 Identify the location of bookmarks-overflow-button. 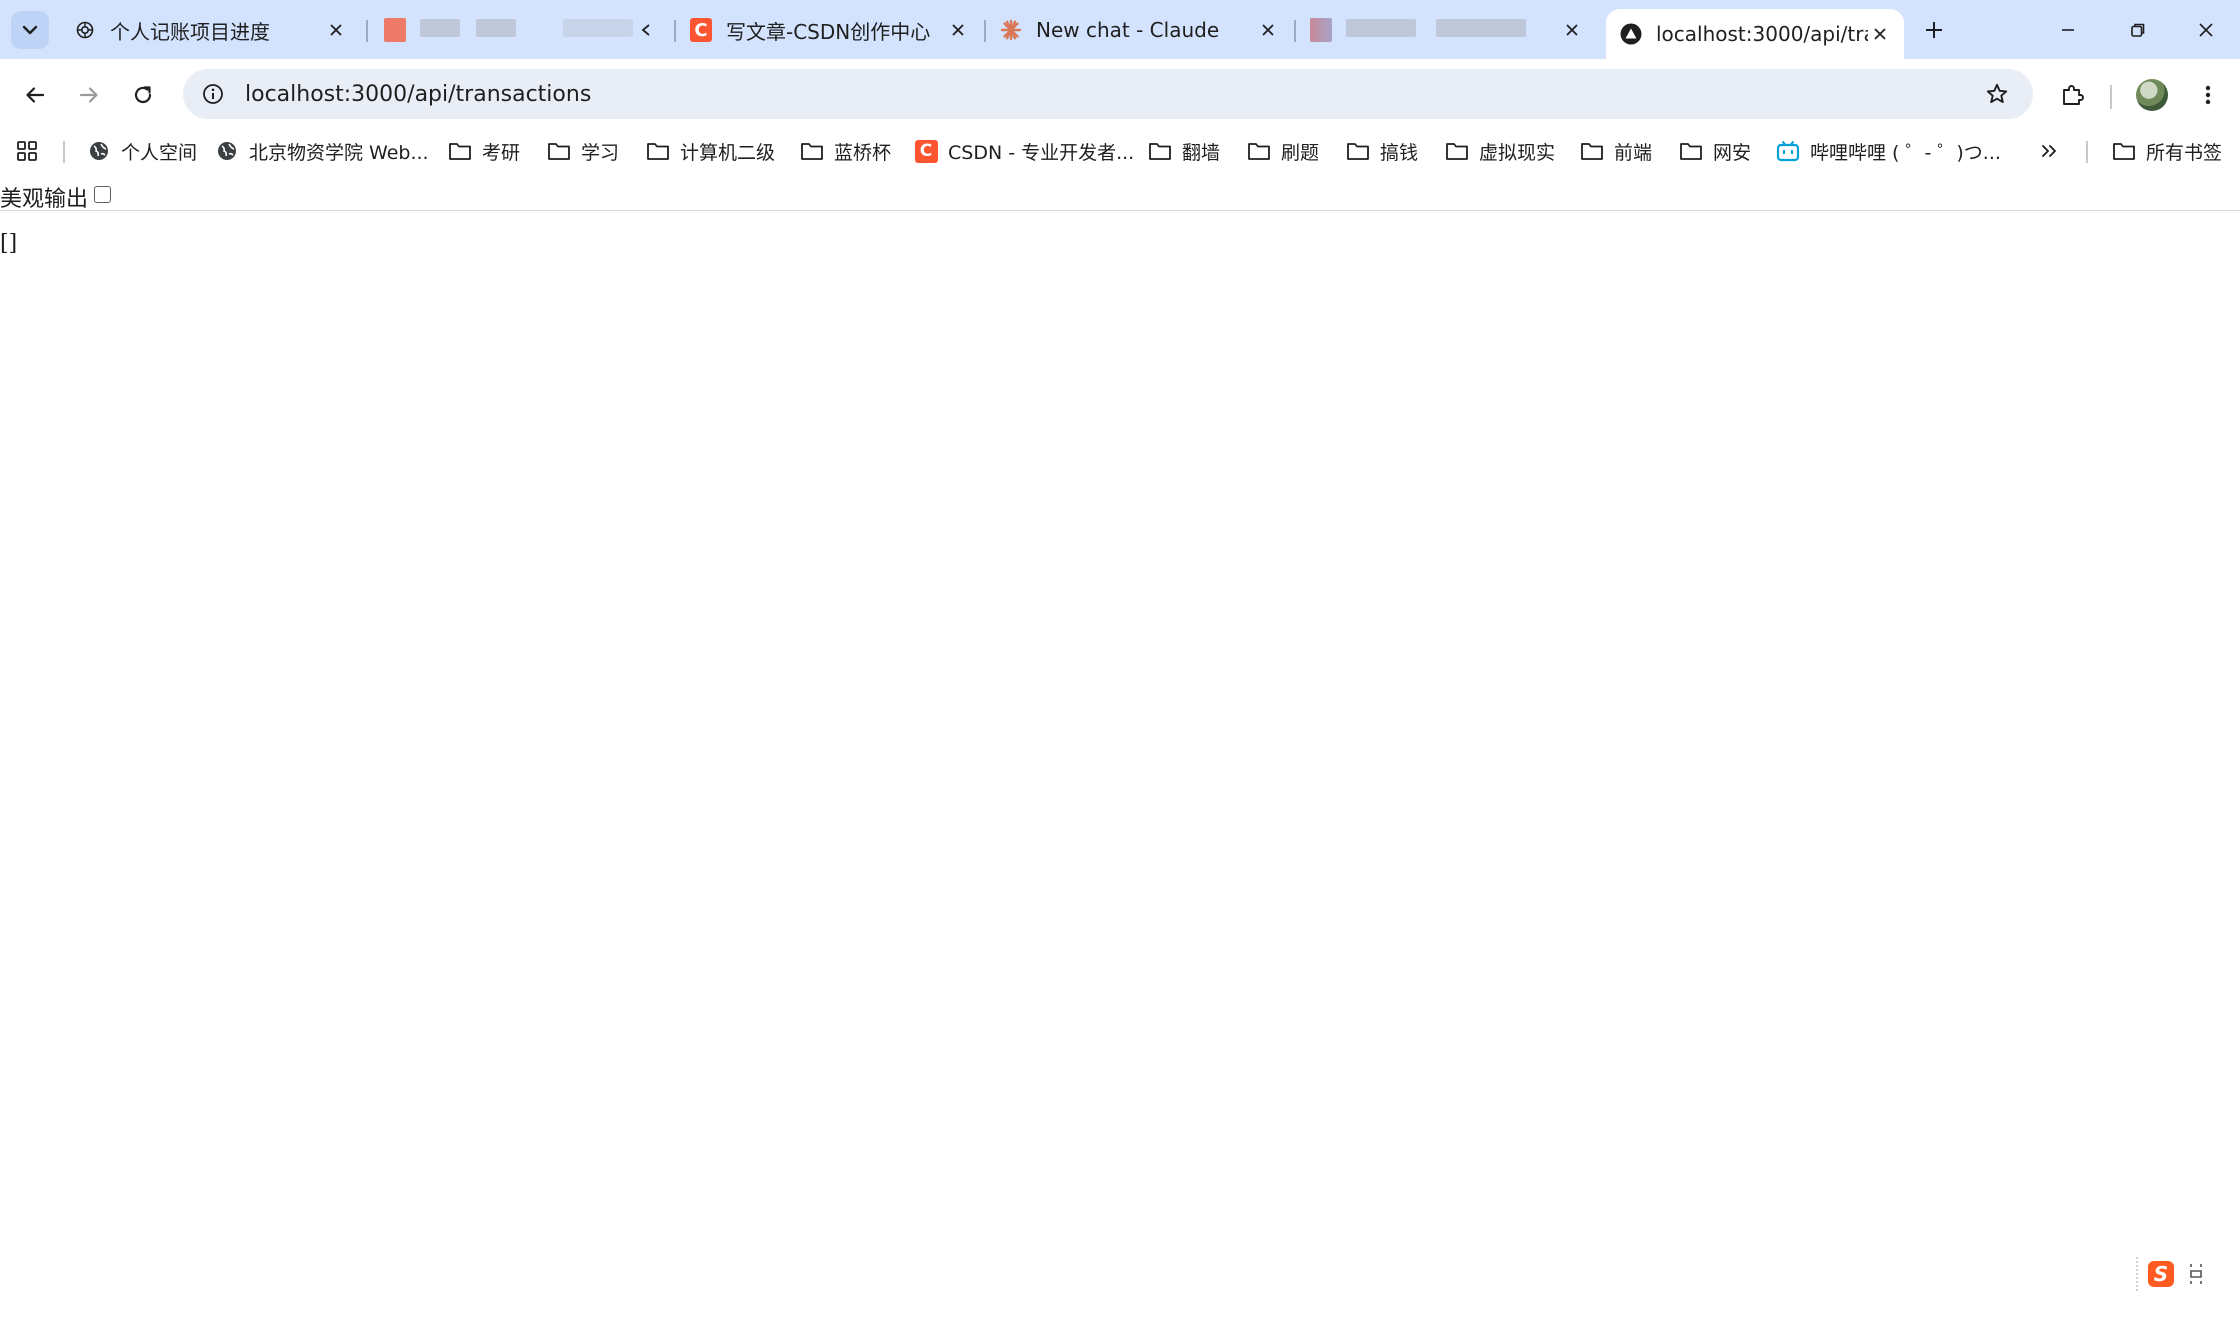
(2049, 151).